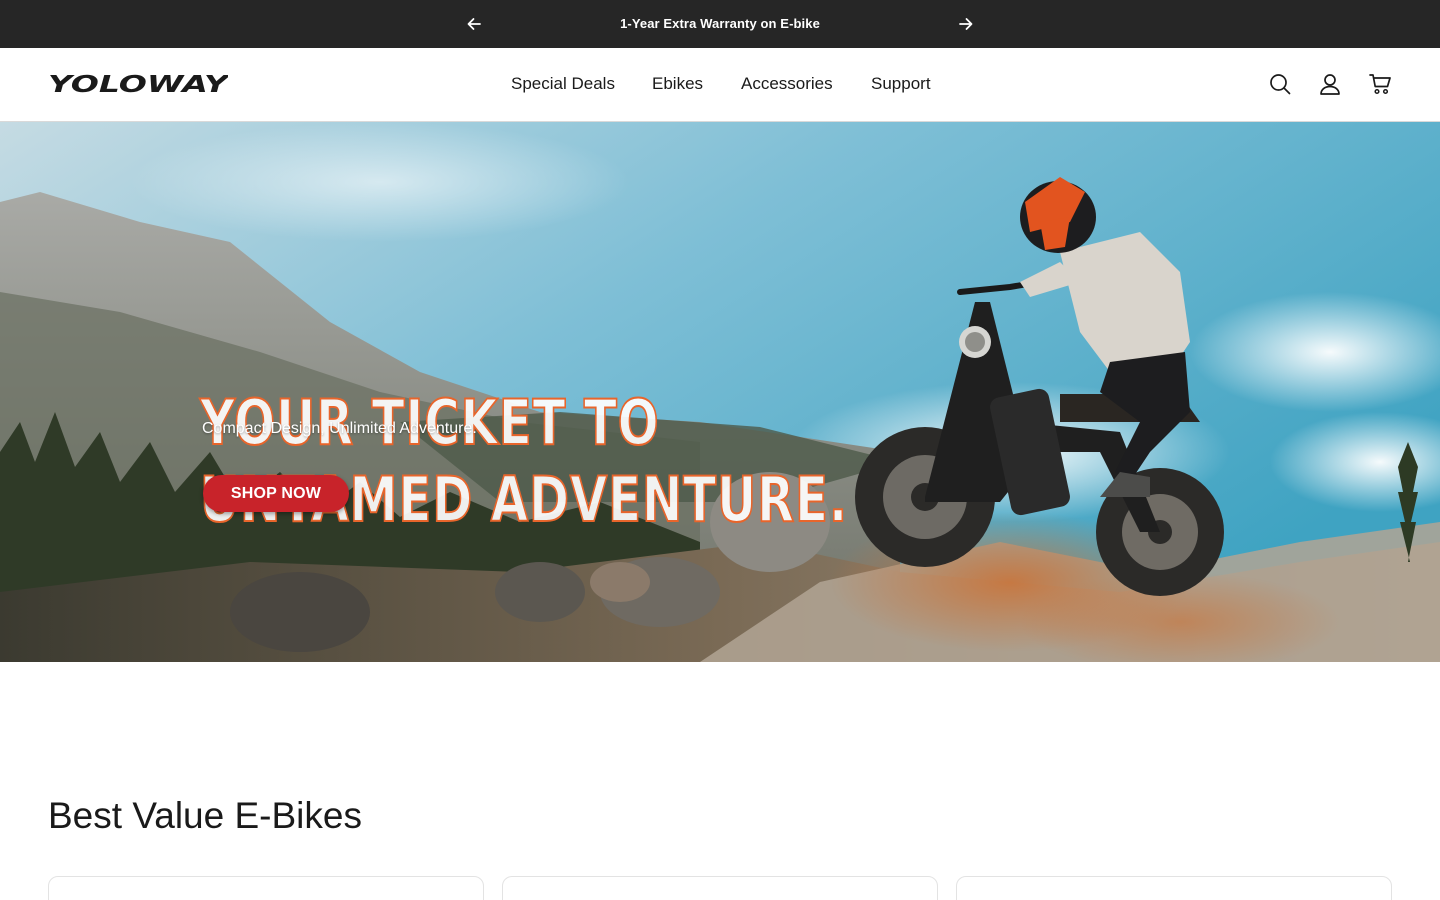 This screenshot has height=900, width=1440. I want to click on nav-support: Support, so click(901, 84).